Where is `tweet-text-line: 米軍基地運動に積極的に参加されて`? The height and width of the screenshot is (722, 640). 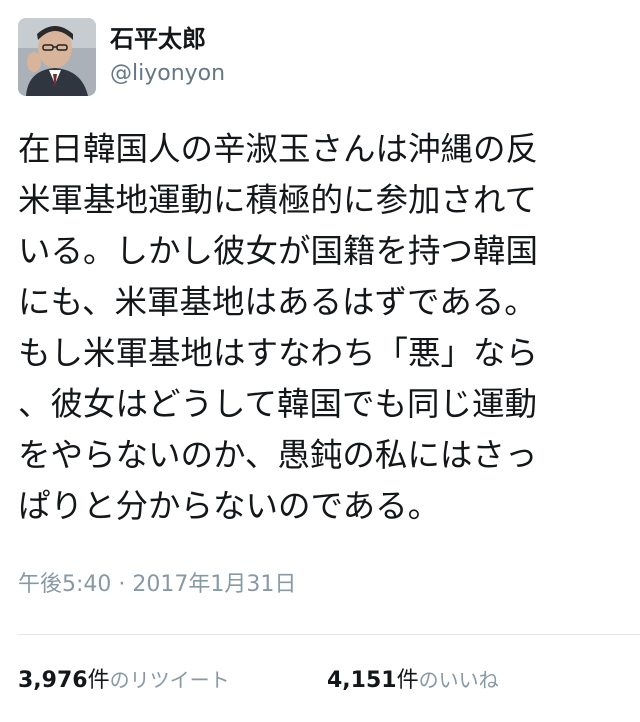
tweet-text-line: 米軍基地運動に積極的に参加されて is located at coordinates (278, 200).